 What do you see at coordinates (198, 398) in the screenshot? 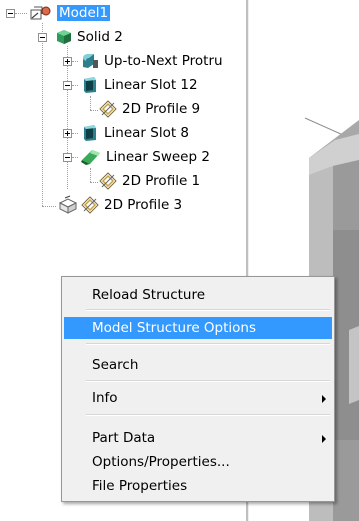
I see `menu-item-info: Info` at bounding box center [198, 398].